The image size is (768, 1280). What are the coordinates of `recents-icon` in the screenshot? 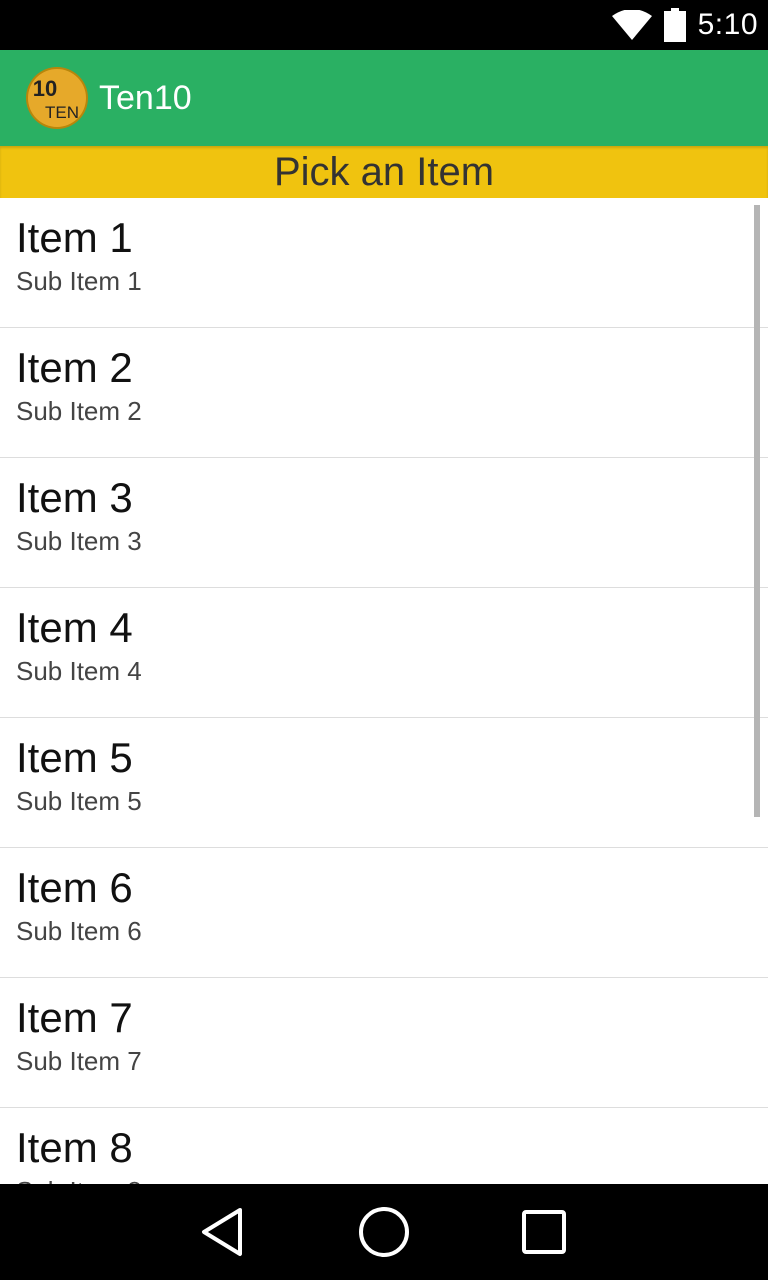 It's located at (544, 1232).